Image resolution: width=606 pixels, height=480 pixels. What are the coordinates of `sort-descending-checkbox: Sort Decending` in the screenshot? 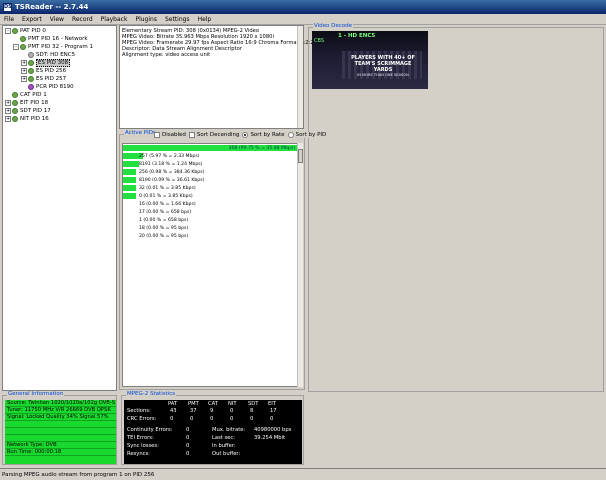 It's located at (214, 135).